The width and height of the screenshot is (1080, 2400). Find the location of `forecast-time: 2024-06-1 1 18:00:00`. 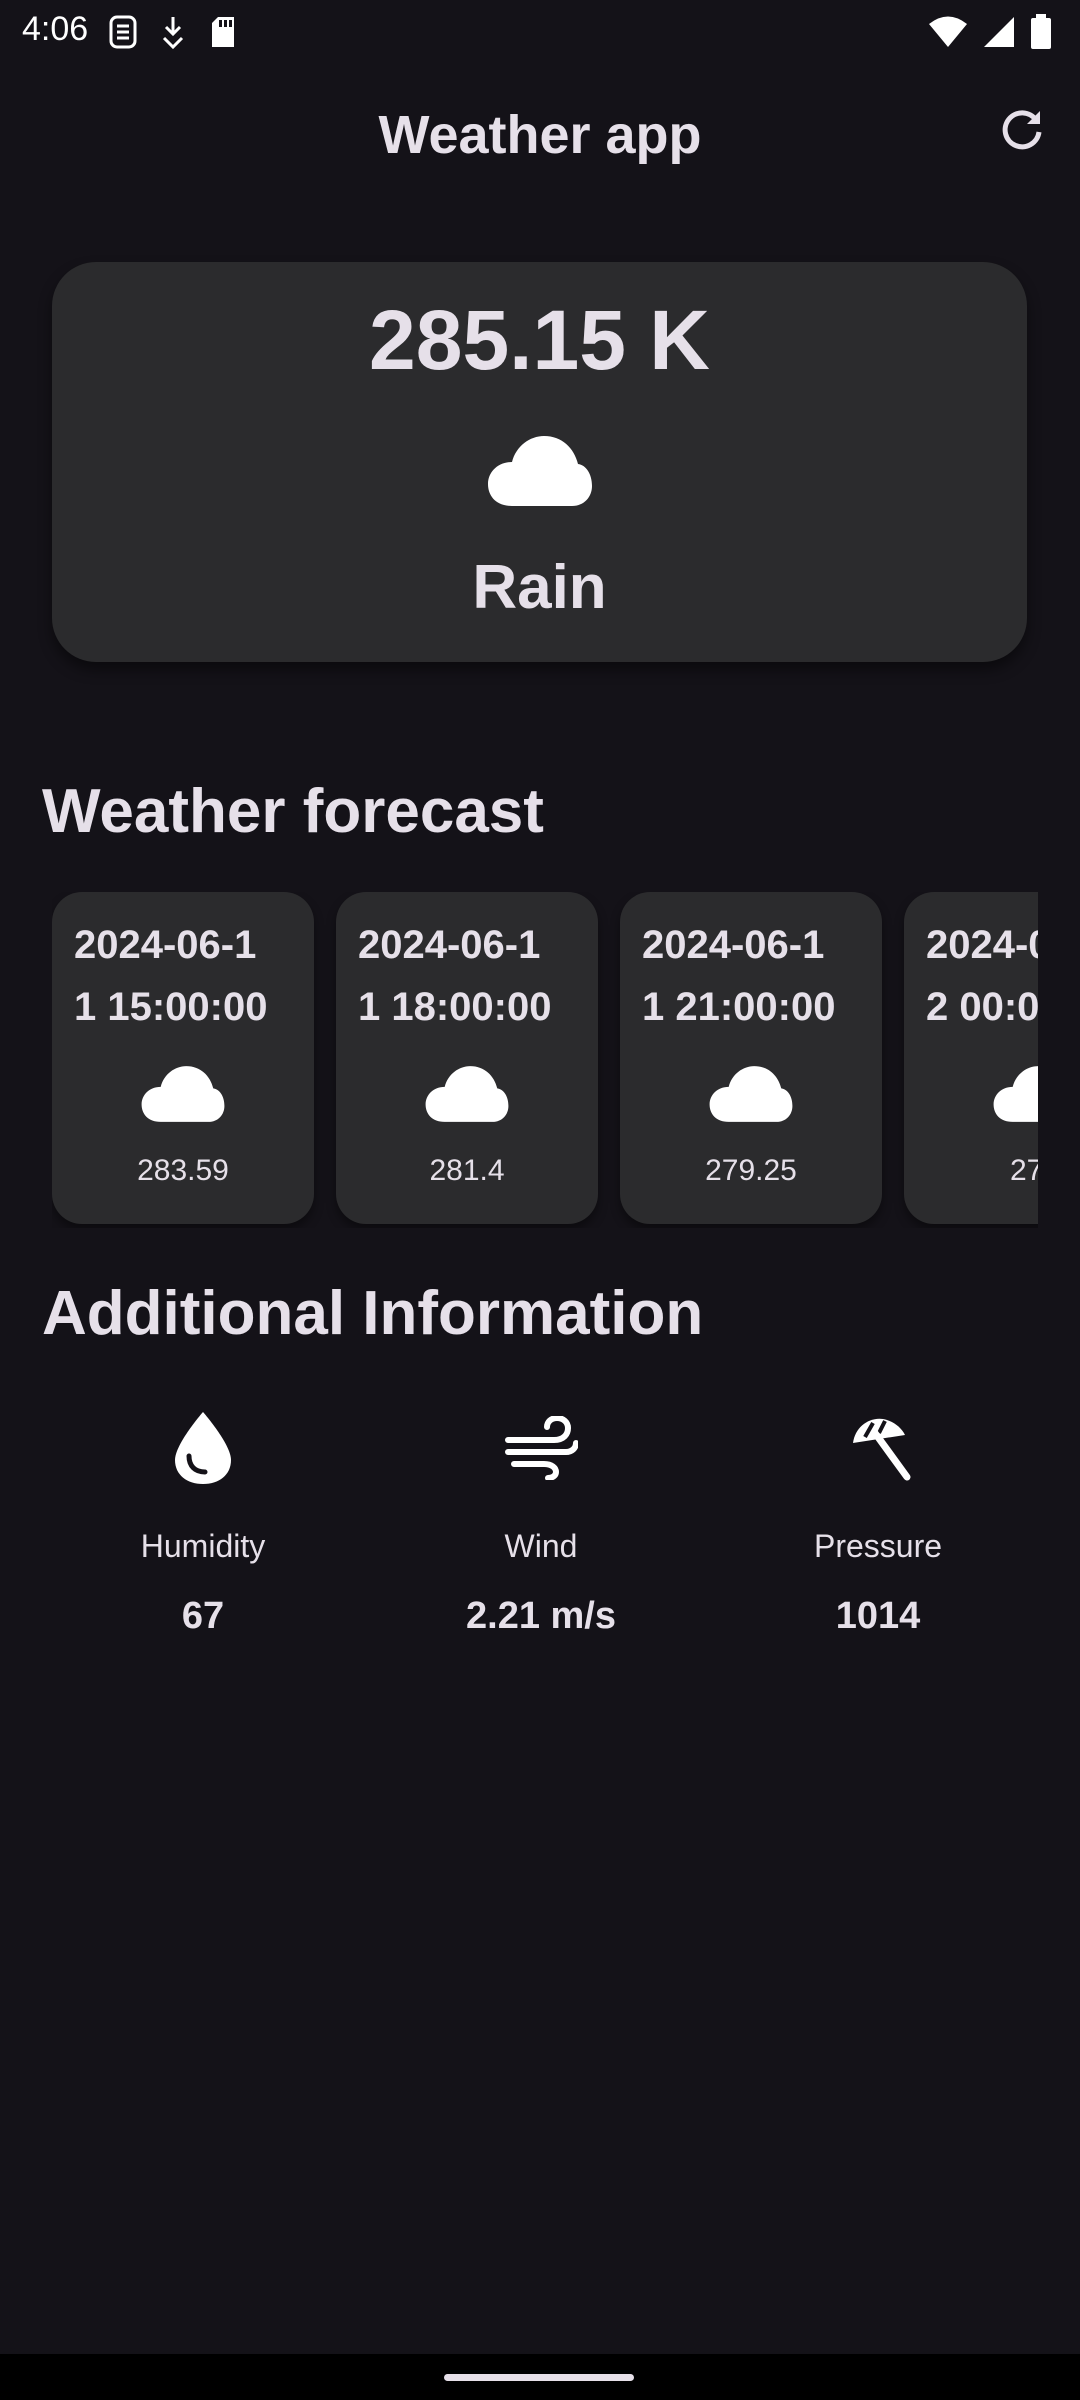

forecast-time: 2024-06-1 1 18:00:00 is located at coordinates (473, 976).